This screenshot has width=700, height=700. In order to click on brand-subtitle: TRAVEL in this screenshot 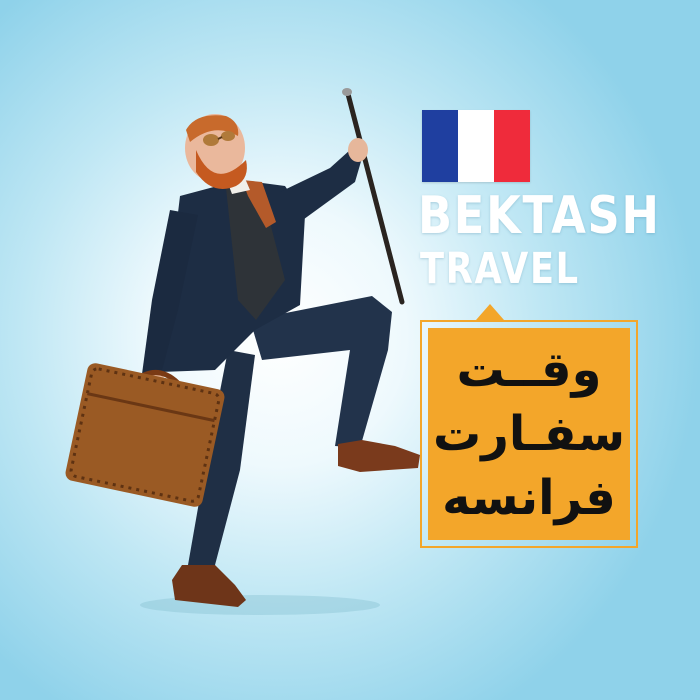, I will do `click(500, 269)`.